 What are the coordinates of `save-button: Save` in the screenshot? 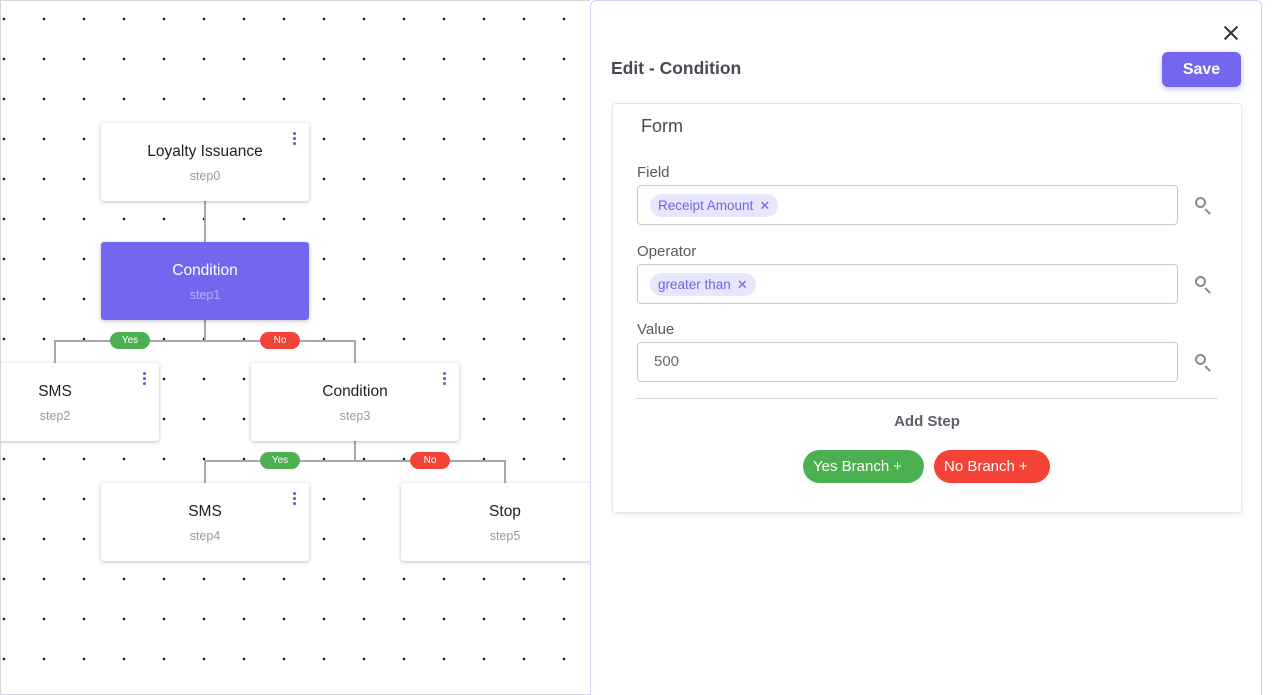 It's located at (1201, 69).